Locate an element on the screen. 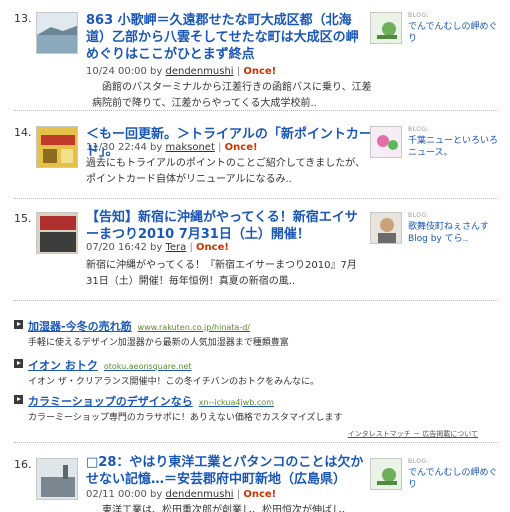 The width and height of the screenshot is (510, 512). ad-description: 手軽に使えるデザイン加湿器から最新の人気加湿器まで種類豊富 is located at coordinates (158, 343).